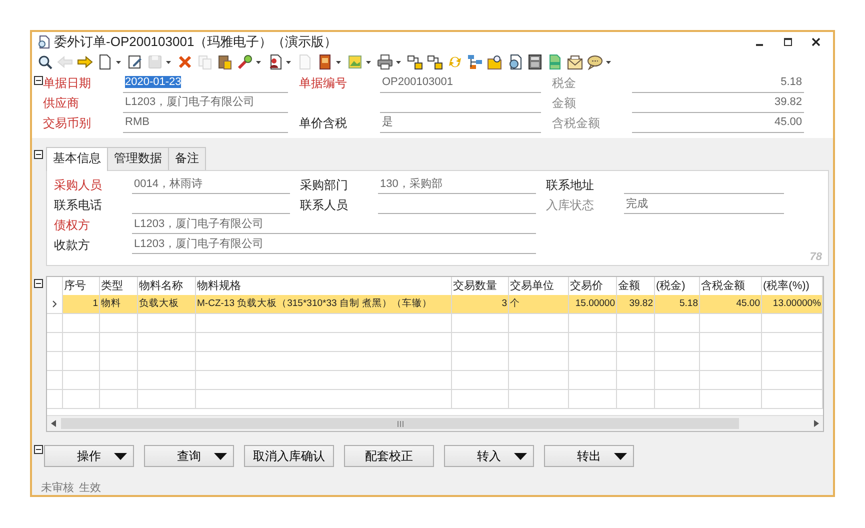  I want to click on field-label: 债权方, so click(72, 225).